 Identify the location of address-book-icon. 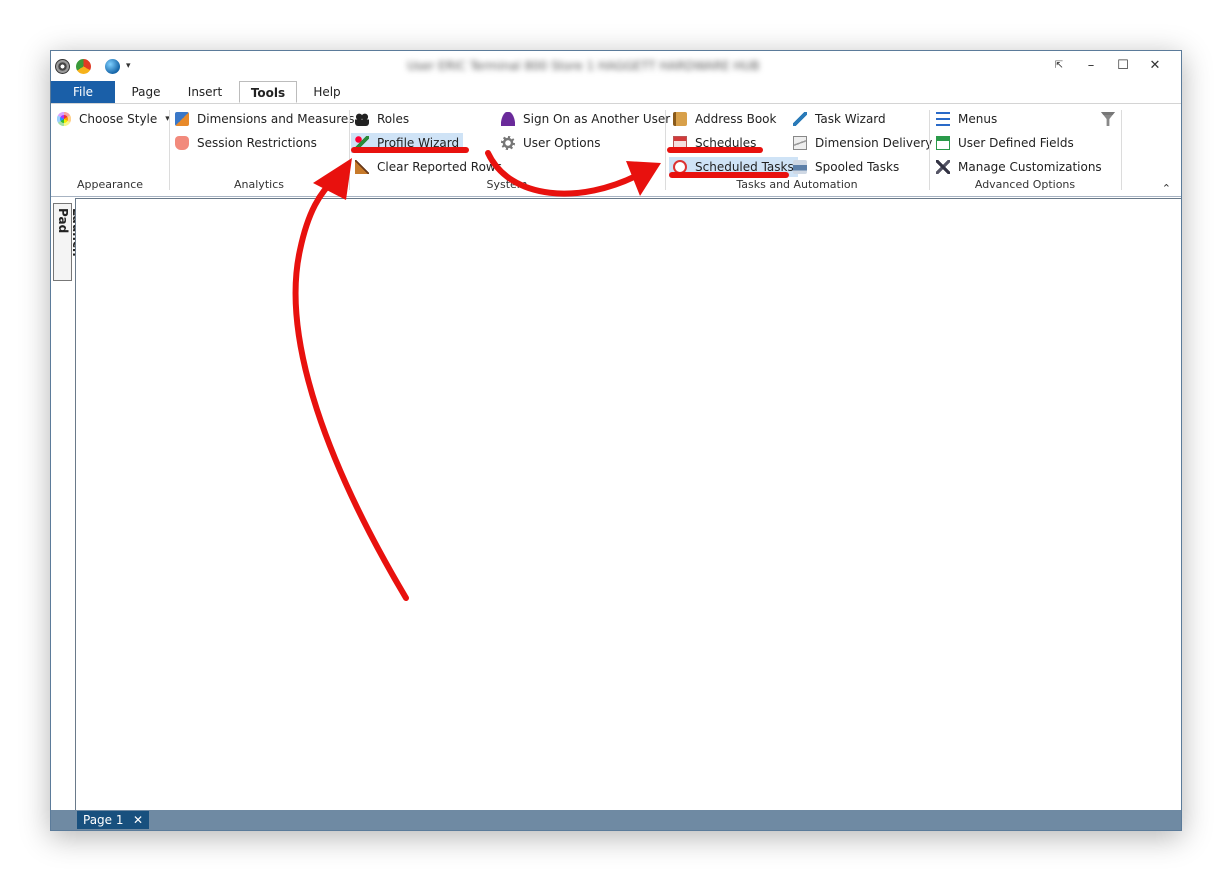
(680, 119).